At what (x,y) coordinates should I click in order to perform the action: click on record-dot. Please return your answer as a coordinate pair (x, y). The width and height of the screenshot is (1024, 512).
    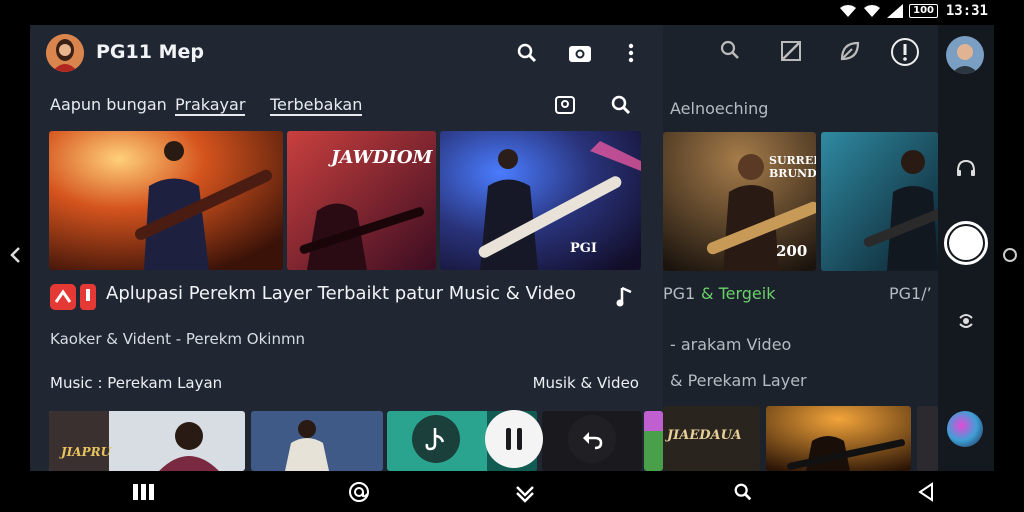
    Looking at the image, I should click on (966, 243).